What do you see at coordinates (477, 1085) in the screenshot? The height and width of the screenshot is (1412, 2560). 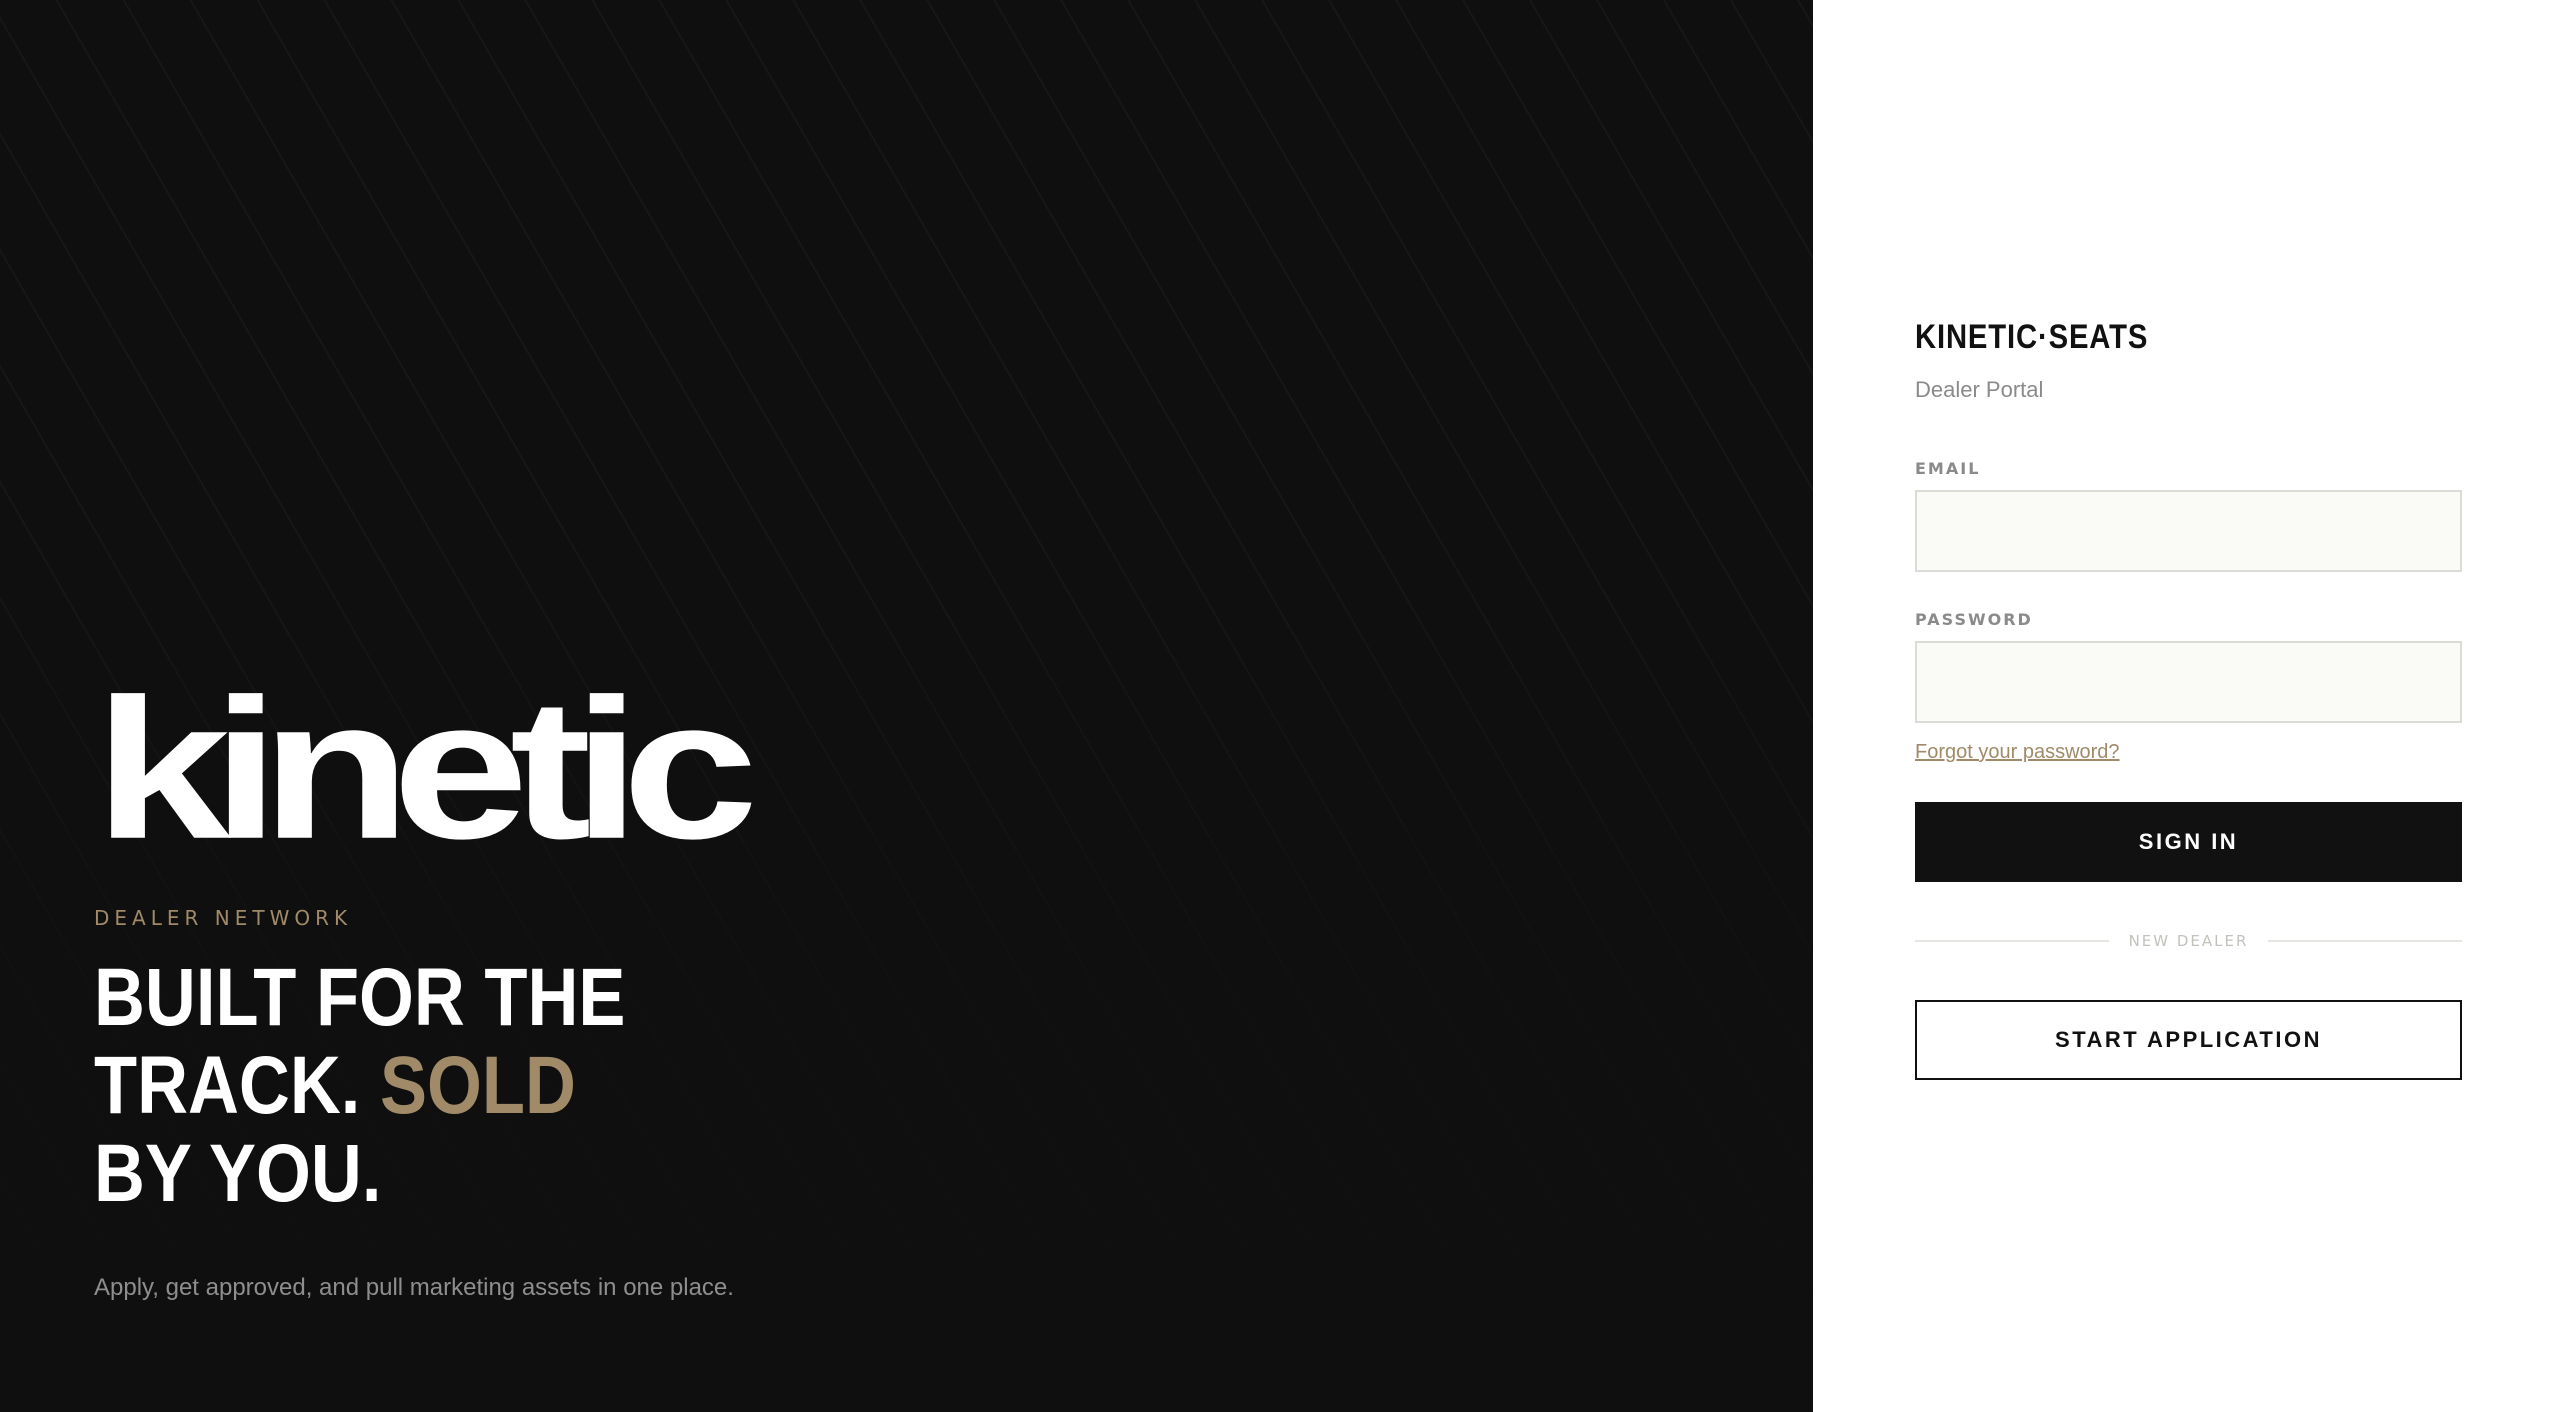 I see `headline-accent-word: SOLD` at bounding box center [477, 1085].